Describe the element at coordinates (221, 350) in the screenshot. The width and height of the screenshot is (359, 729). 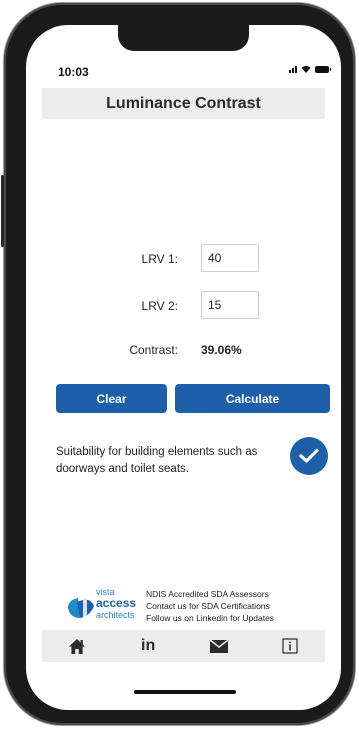
I see `contrast-value: 39.06%` at that location.